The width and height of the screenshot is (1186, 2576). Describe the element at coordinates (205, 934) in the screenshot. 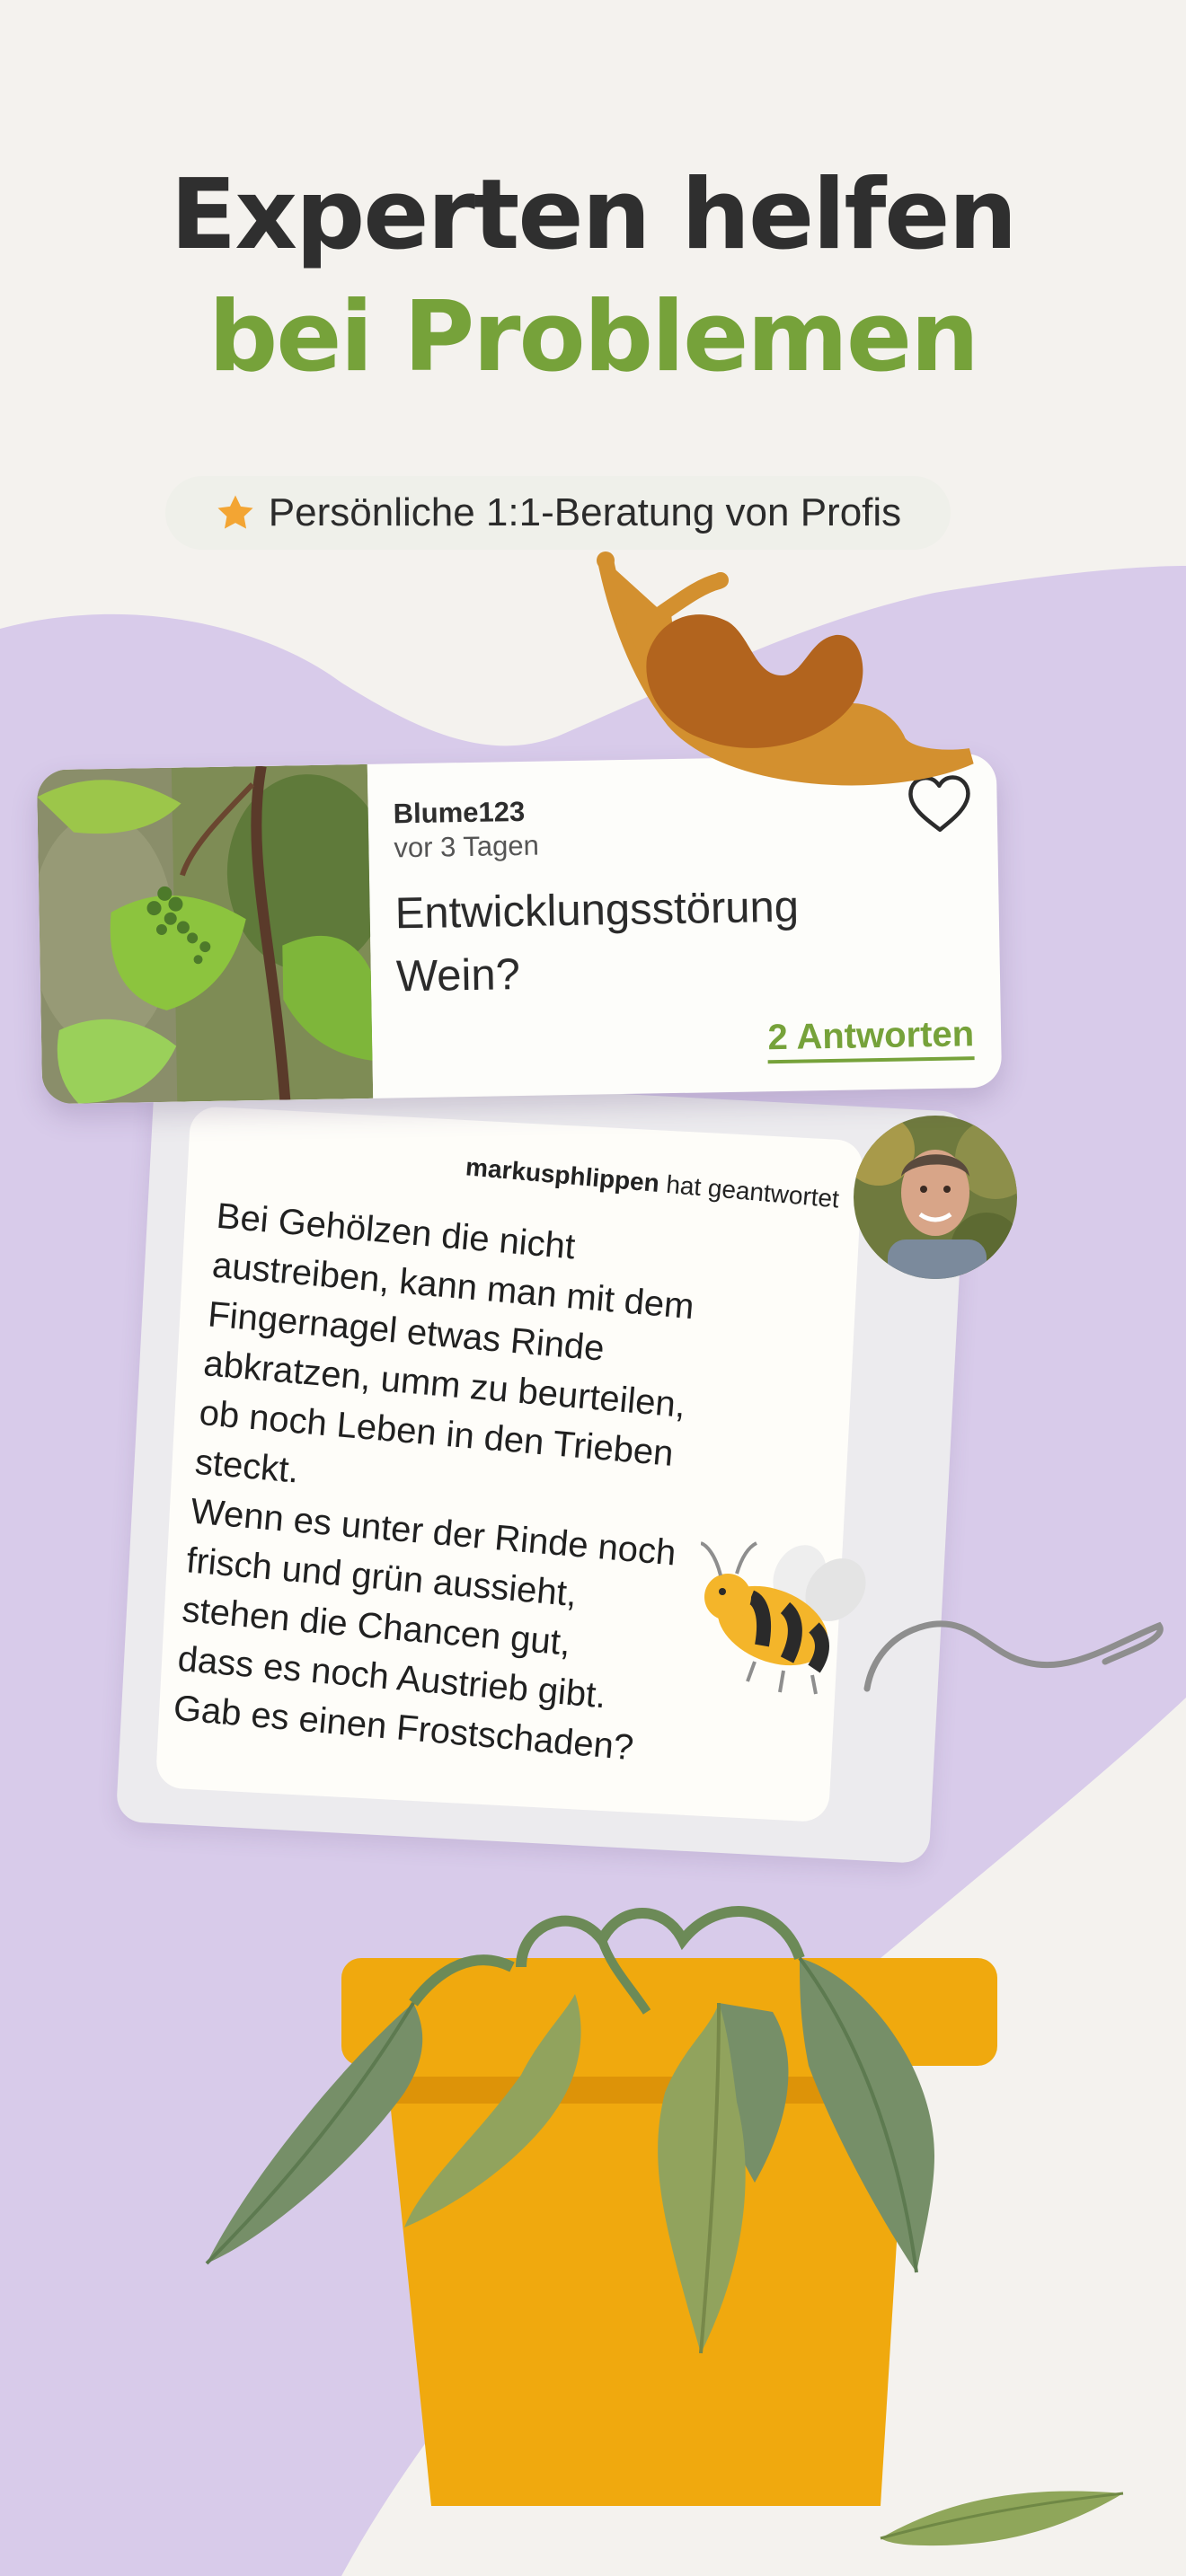

I see `grapevine-photo` at that location.